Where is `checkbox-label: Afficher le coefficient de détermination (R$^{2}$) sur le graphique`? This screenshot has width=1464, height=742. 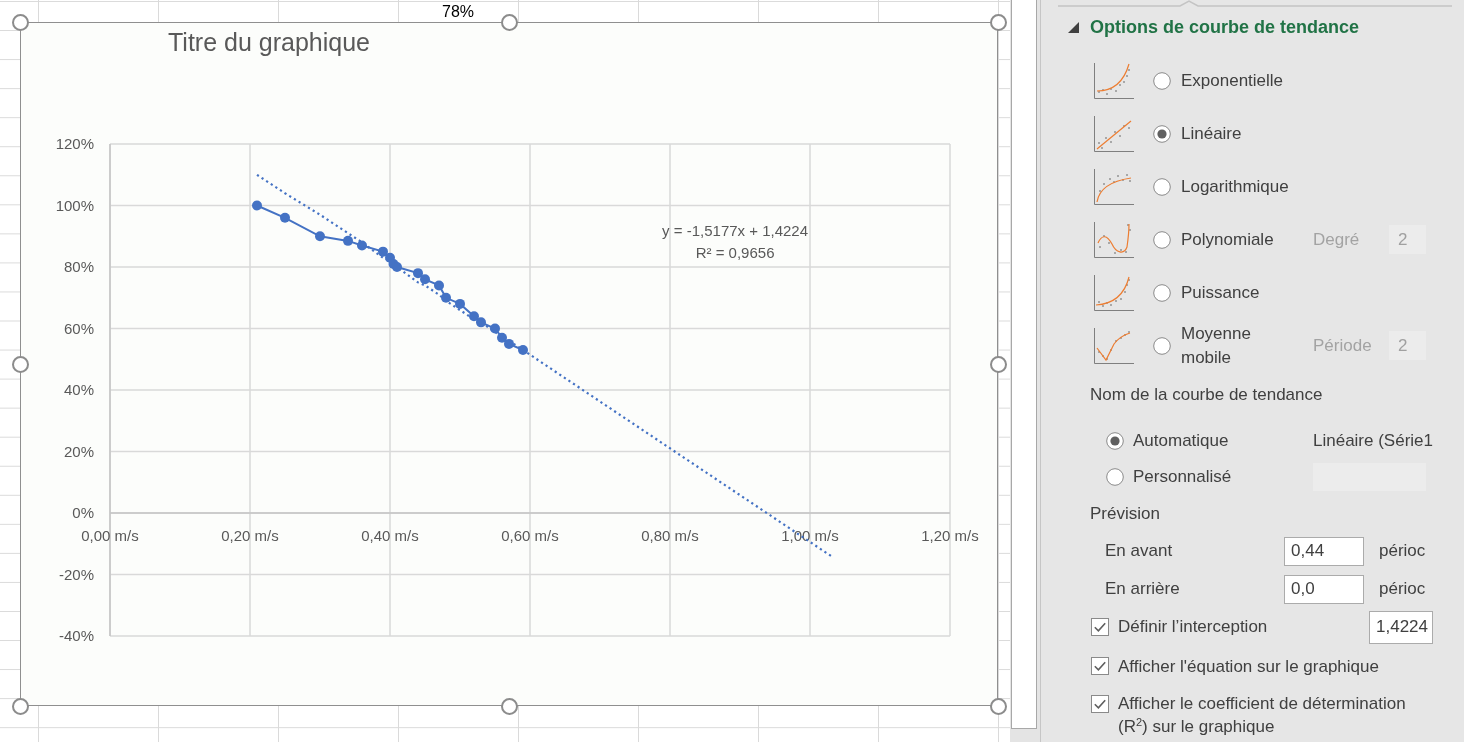 checkbox-label: Afficher le coefficient de détermination (R$^{2}$) sur le graphique is located at coordinates (1262, 715).